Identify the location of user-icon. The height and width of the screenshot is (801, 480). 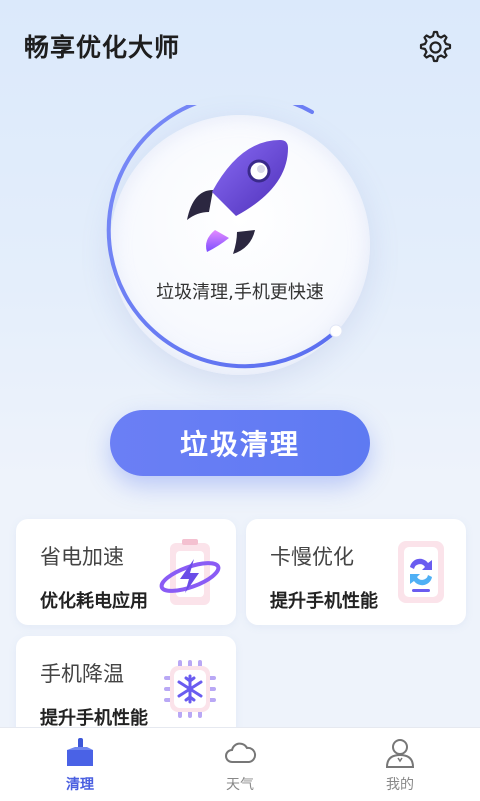
(400, 753).